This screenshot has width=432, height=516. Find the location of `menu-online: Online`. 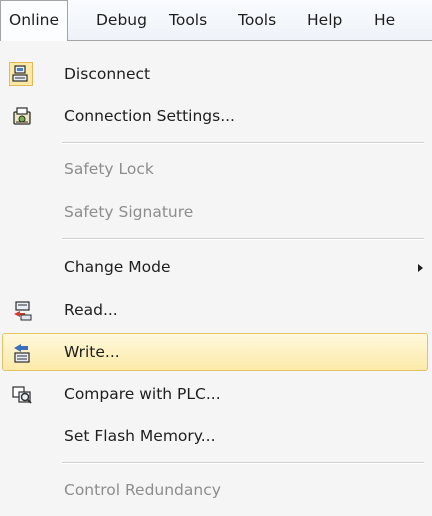

menu-online: Online is located at coordinates (34, 20).